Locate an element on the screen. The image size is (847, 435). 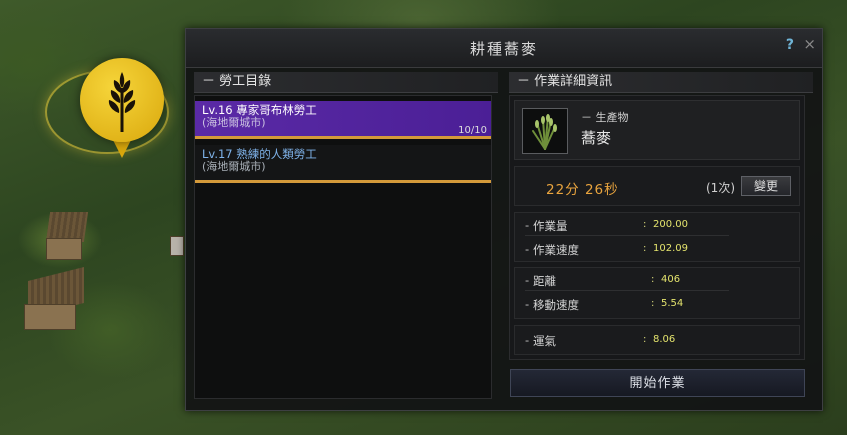
stat-label: 距離 is located at coordinates (544, 281).